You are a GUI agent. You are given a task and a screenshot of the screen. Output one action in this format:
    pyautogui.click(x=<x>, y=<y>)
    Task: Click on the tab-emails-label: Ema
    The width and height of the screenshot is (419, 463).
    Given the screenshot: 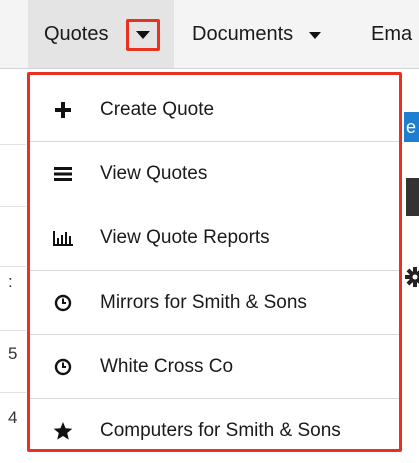 What is the action you would take?
    pyautogui.click(x=392, y=33)
    